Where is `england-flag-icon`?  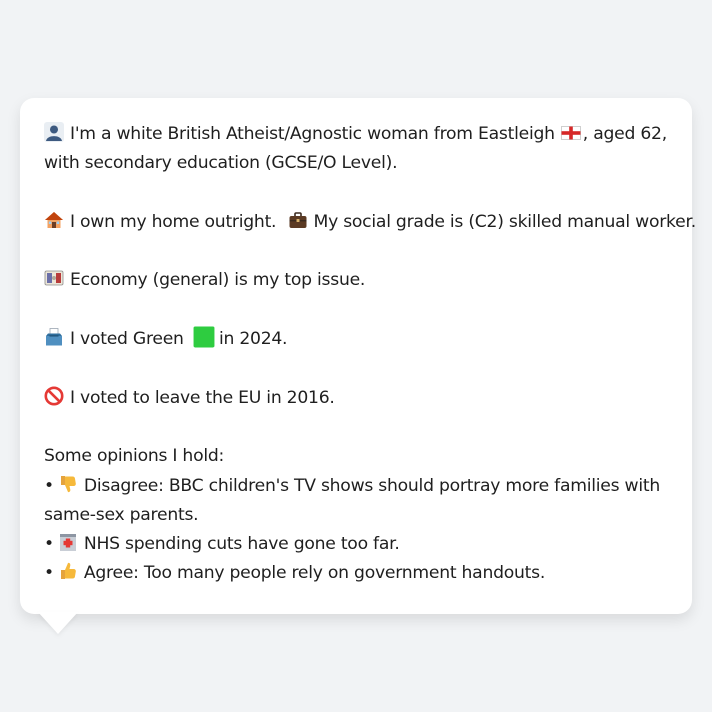 england-flag-icon is located at coordinates (570, 133).